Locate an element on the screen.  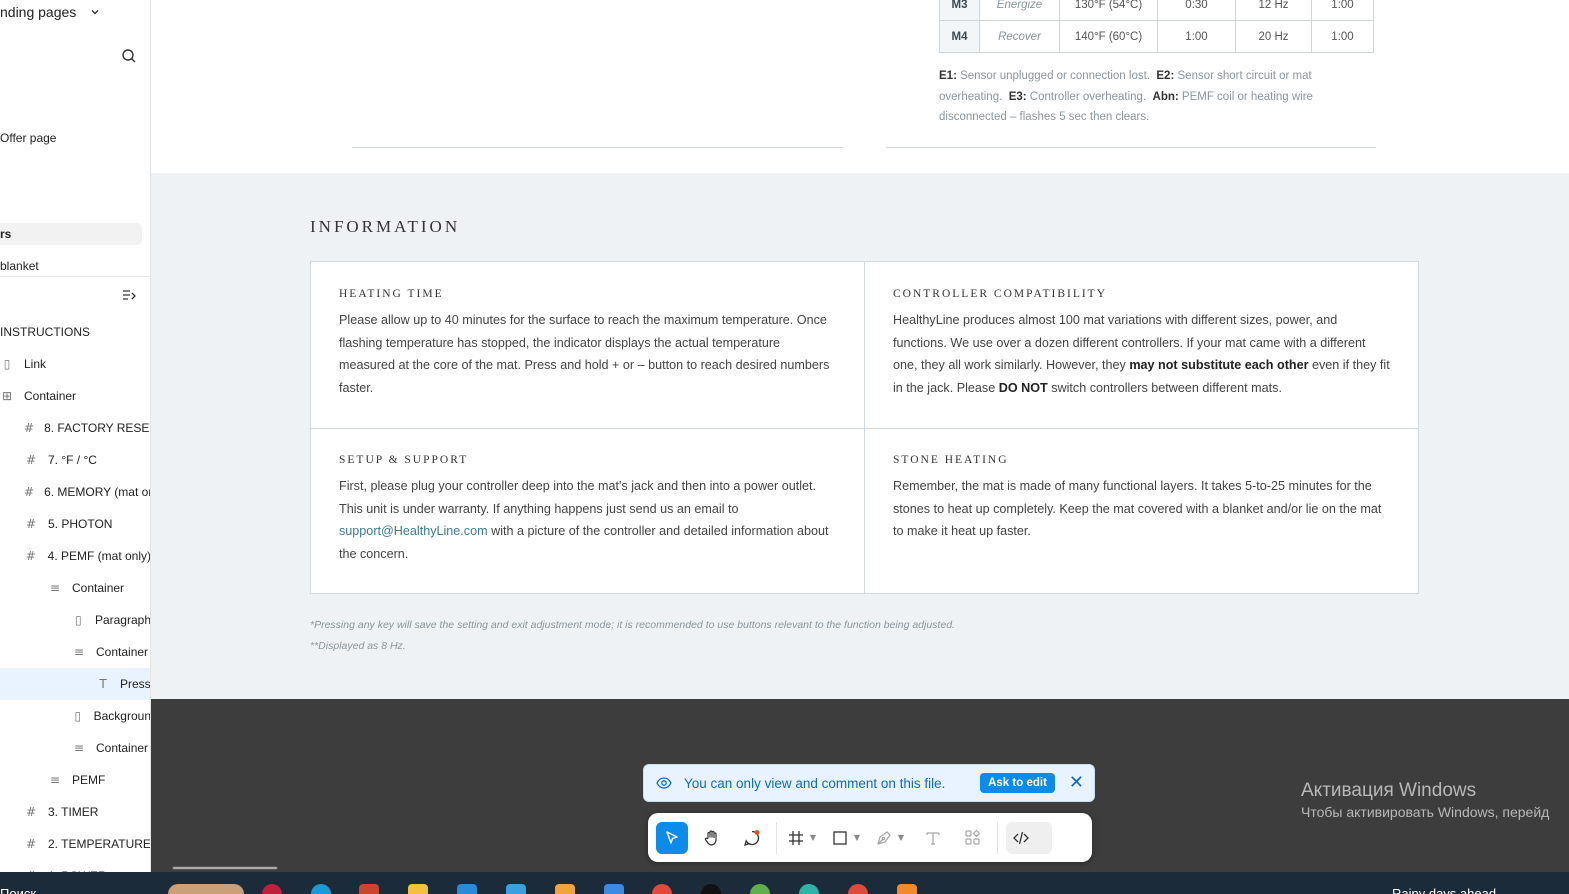
text-tool-button is located at coordinates (933, 838).